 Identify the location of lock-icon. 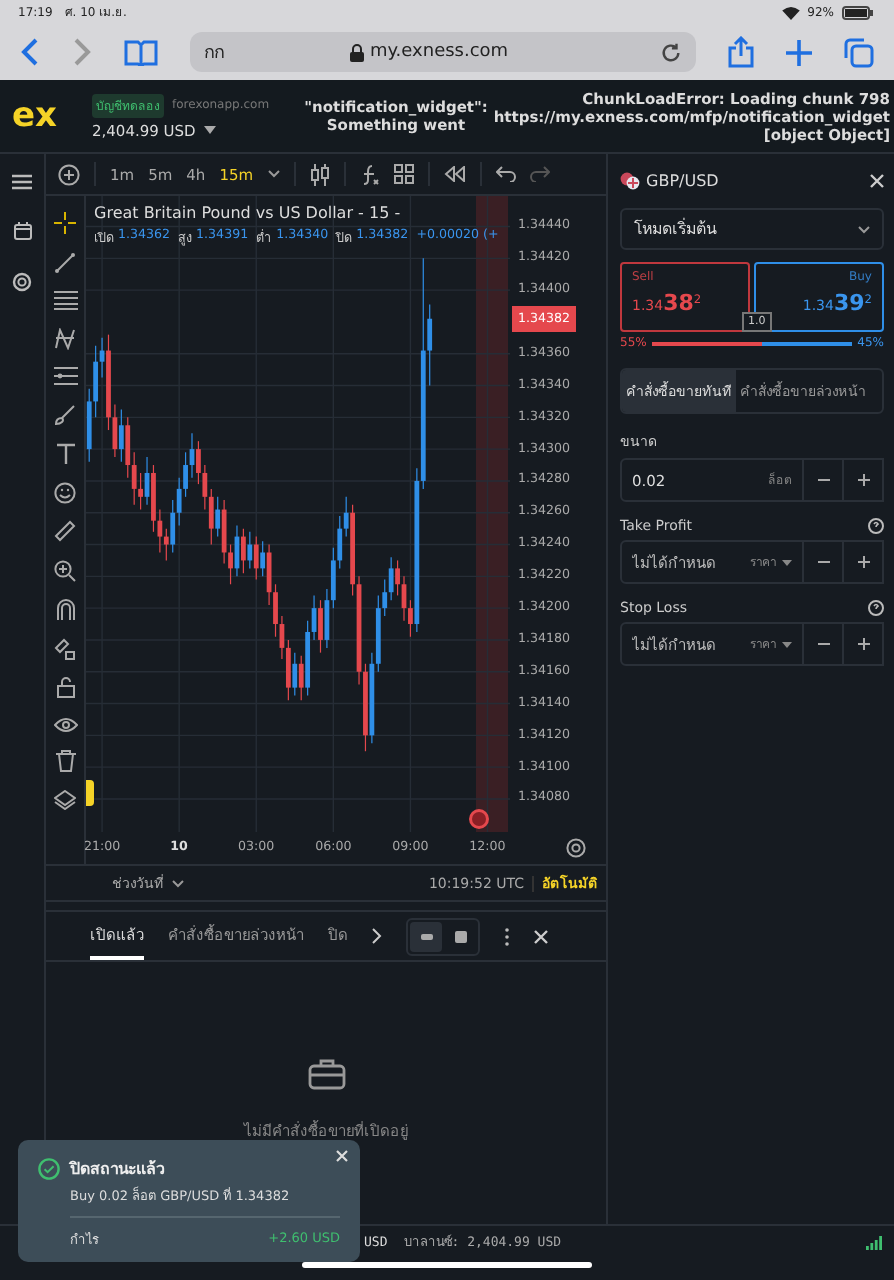
(357, 52).